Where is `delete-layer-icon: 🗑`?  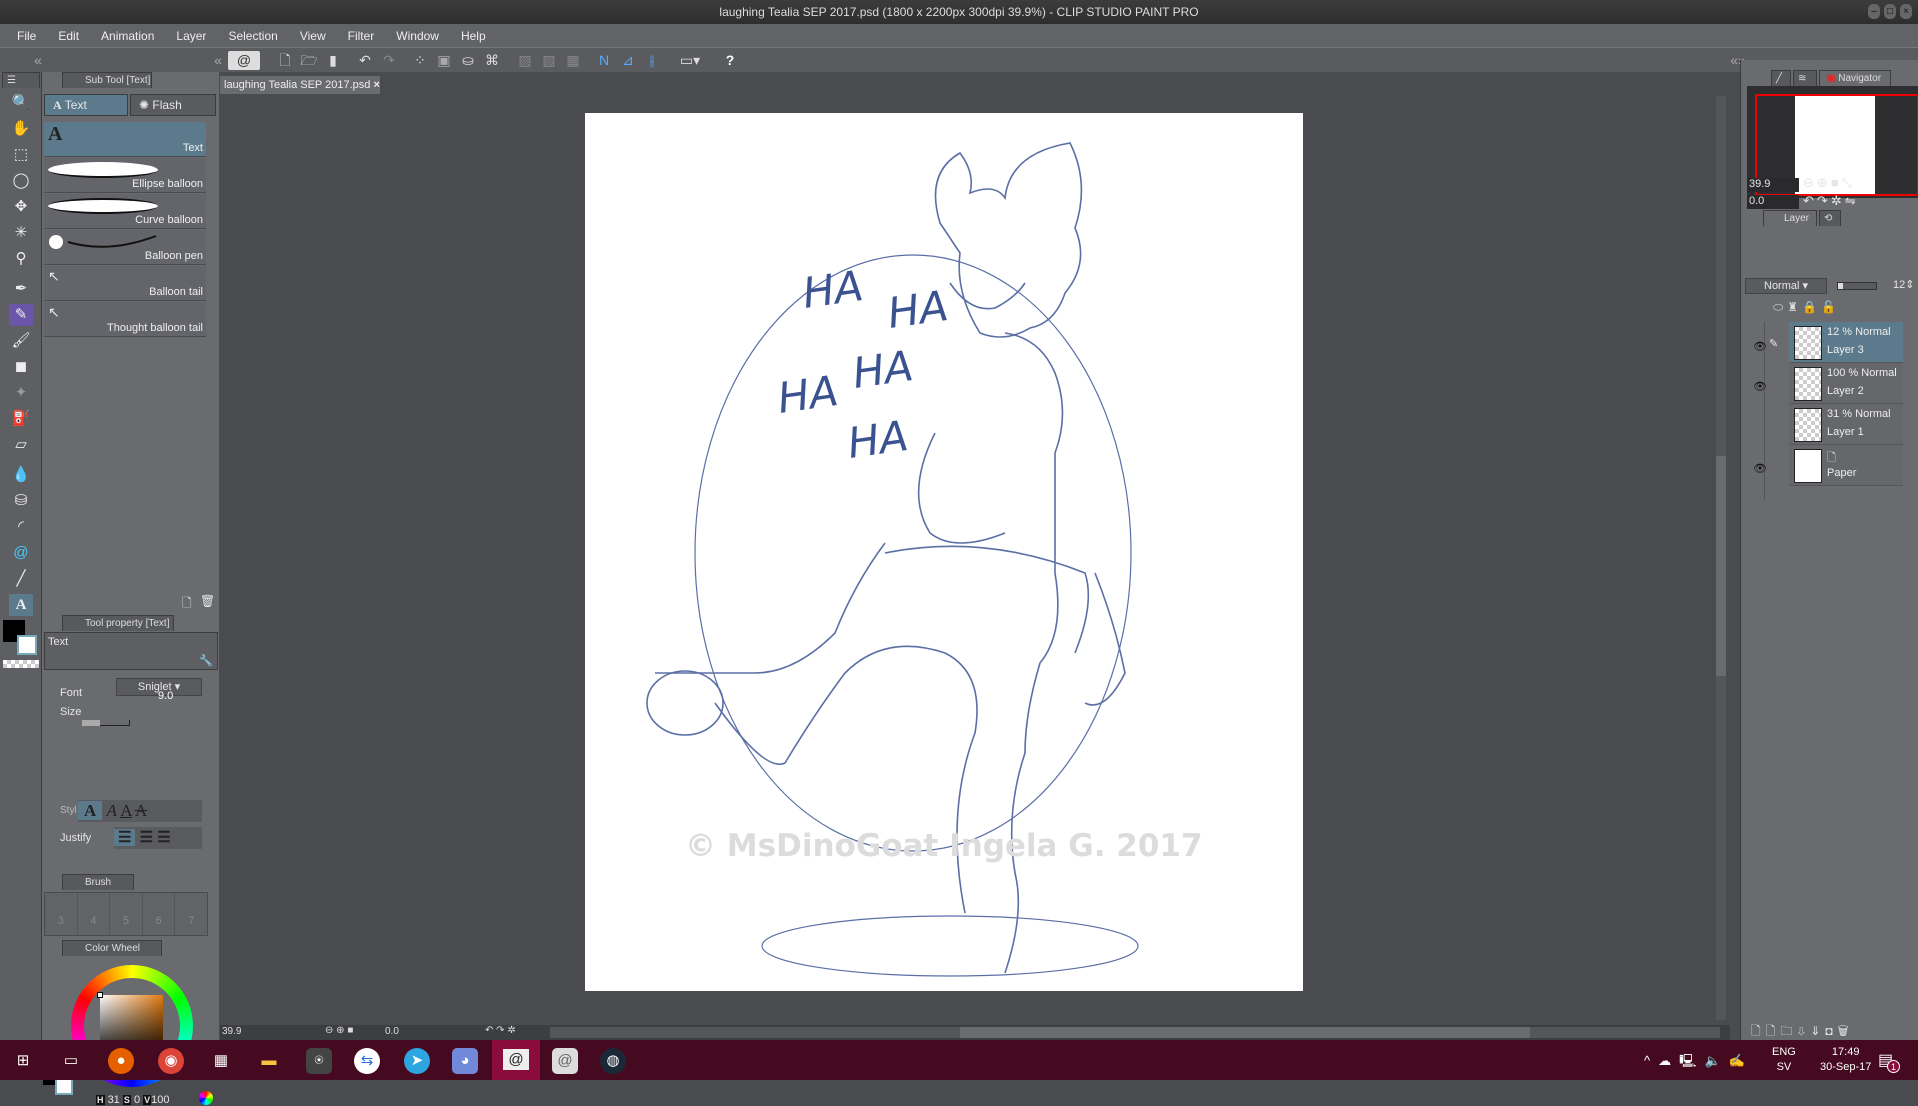
delete-layer-icon: 🗑 is located at coordinates (1846, 1031).